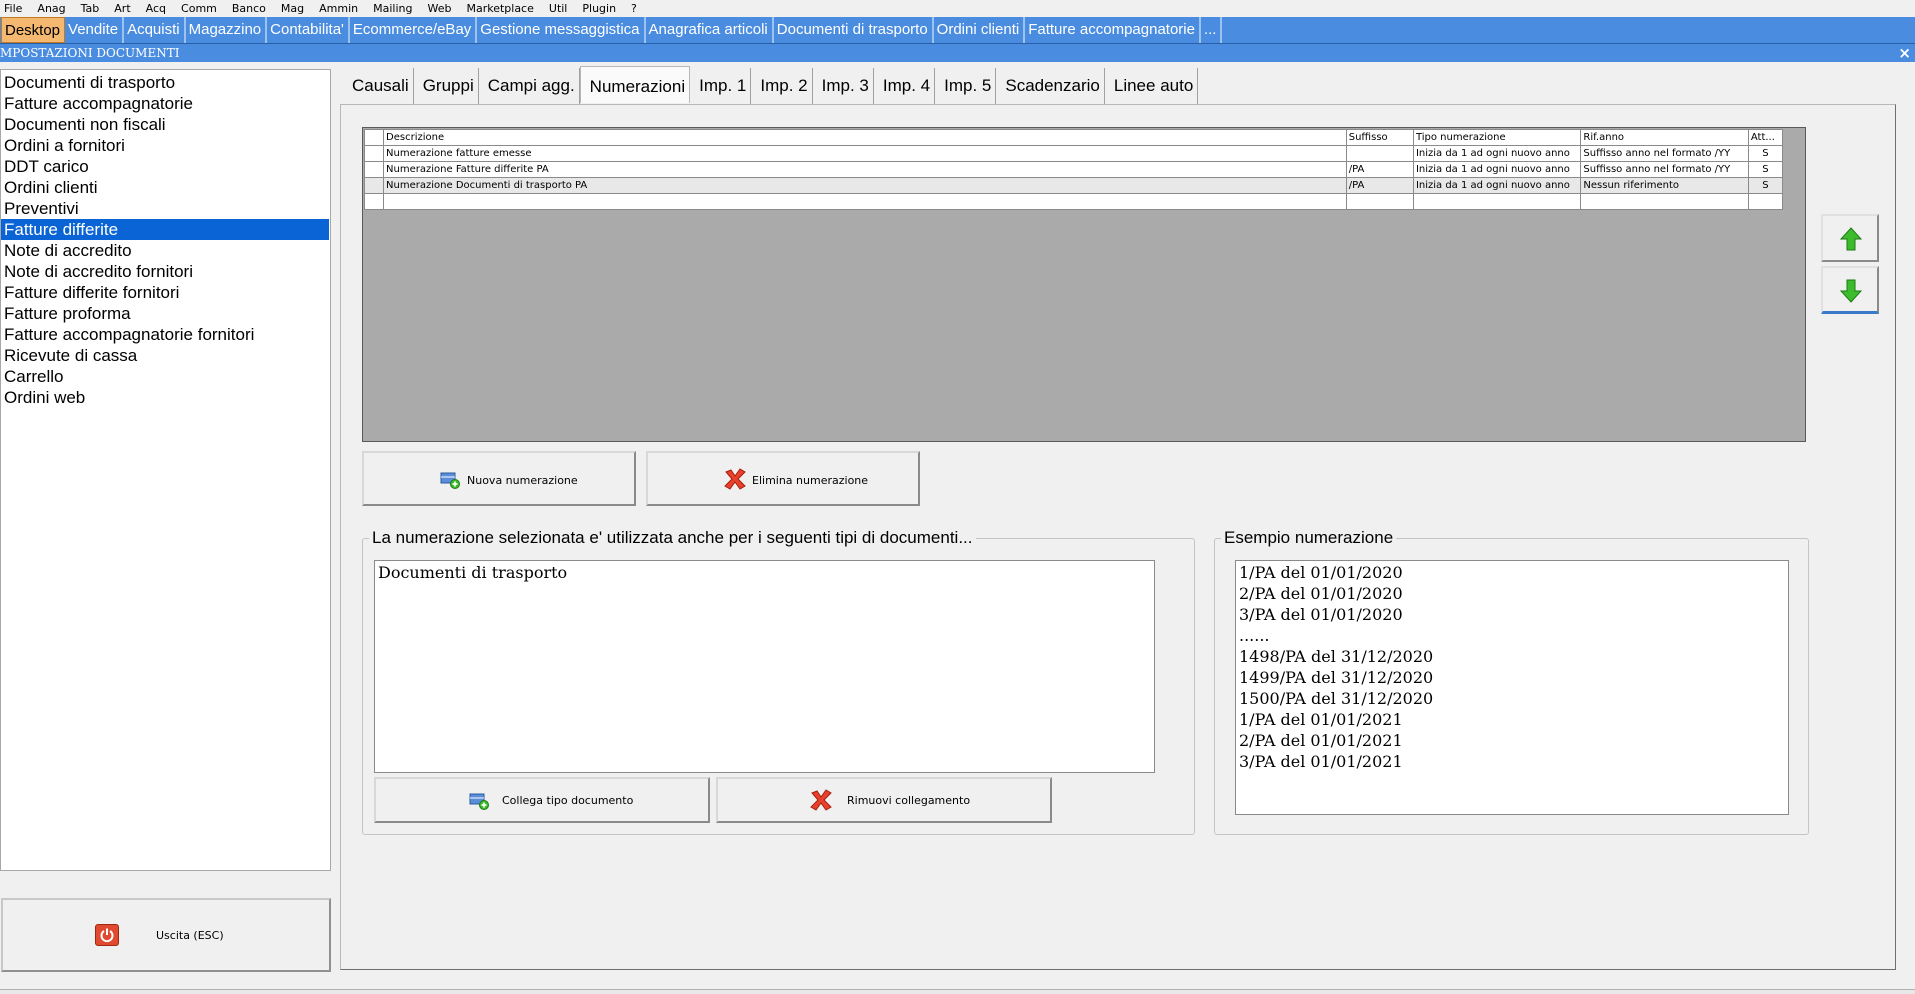 The image size is (1915, 994). What do you see at coordinates (95, 30) in the screenshot?
I see `app-tab-vendite: Vendite` at bounding box center [95, 30].